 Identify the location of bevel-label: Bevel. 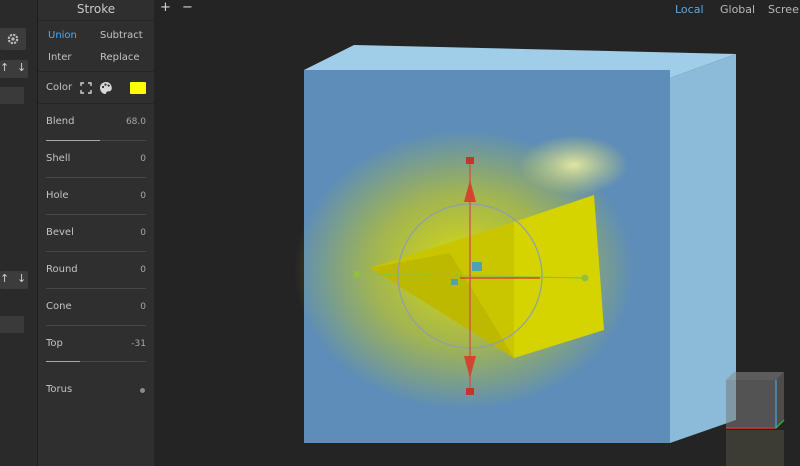
(60, 232).